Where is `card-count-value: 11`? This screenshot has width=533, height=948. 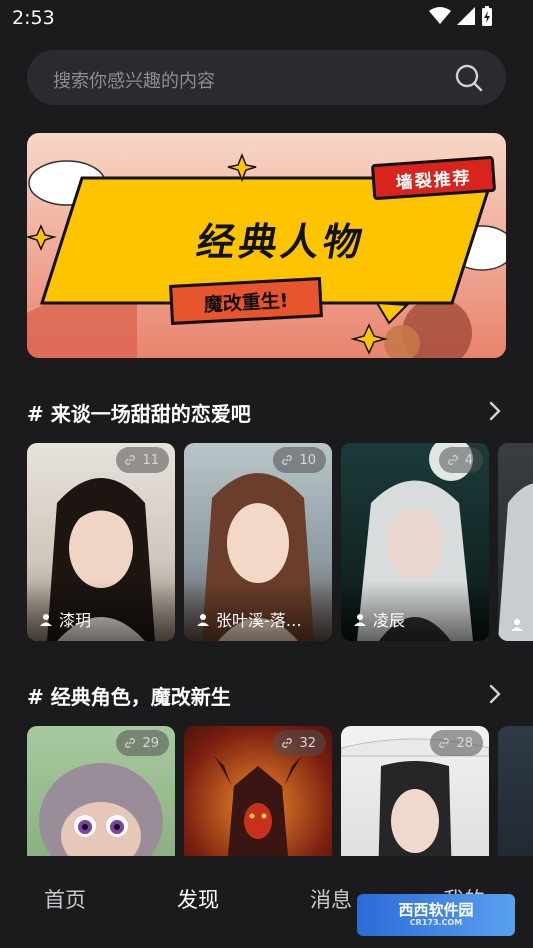 card-count-value: 11 is located at coordinates (150, 460).